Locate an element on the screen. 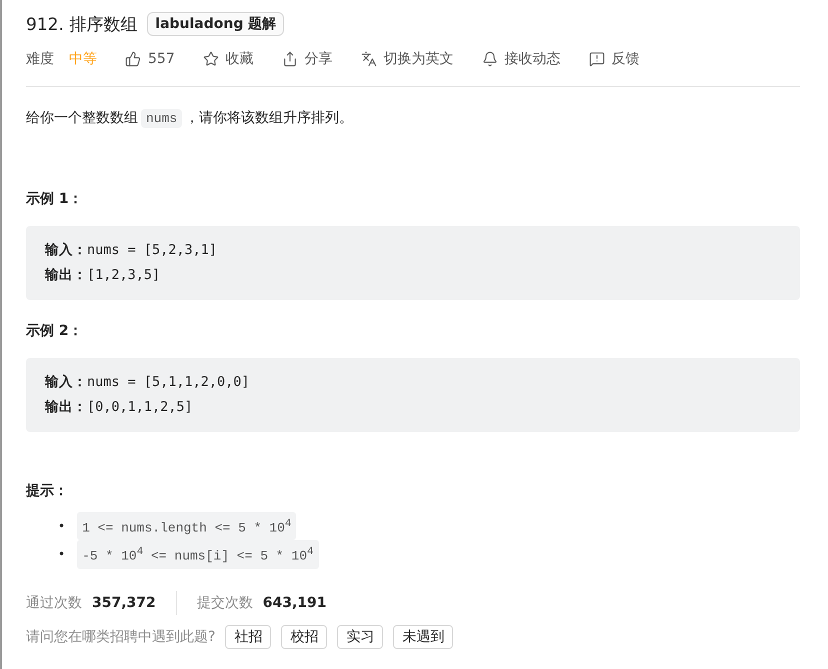  stat-value: 357,372 is located at coordinates (124, 603).